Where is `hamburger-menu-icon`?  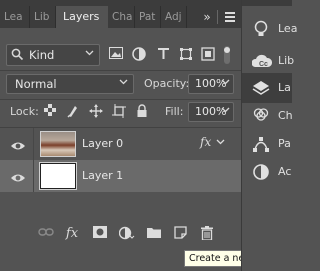
hamburger-menu-icon is located at coordinates (230, 17).